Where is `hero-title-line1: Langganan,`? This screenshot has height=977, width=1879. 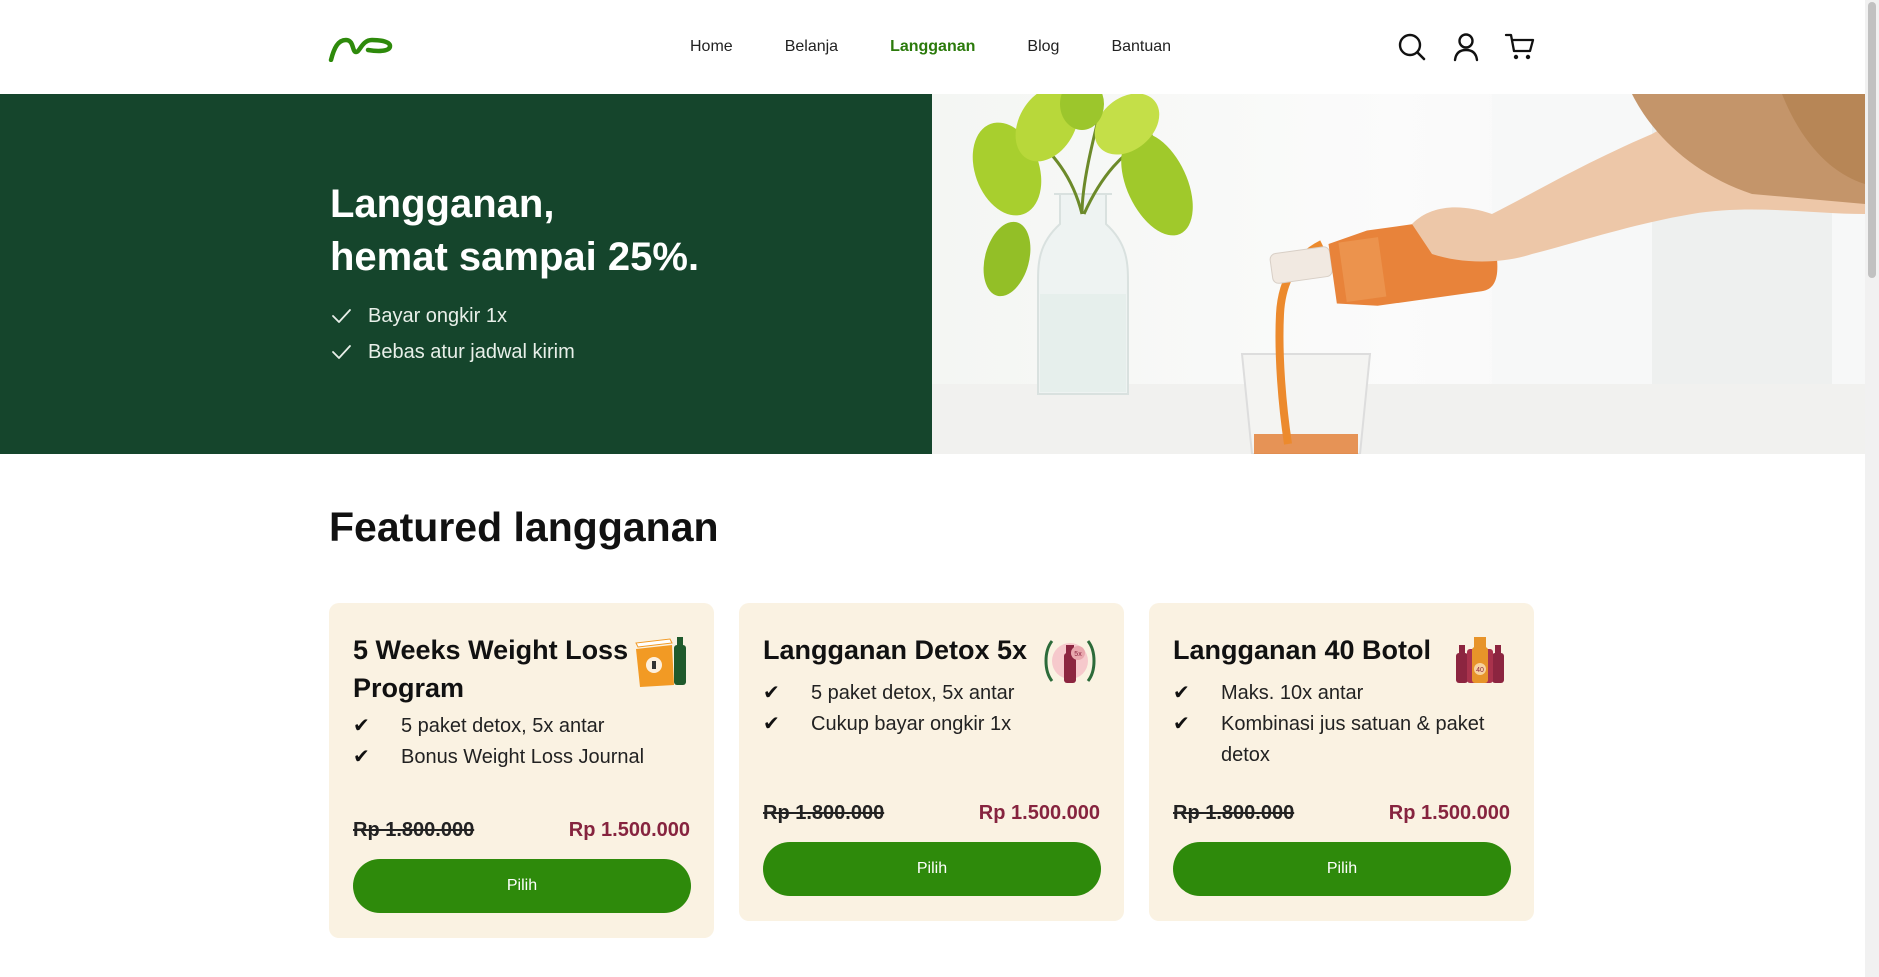
hero-title-line1: Langganan, is located at coordinates (442, 204).